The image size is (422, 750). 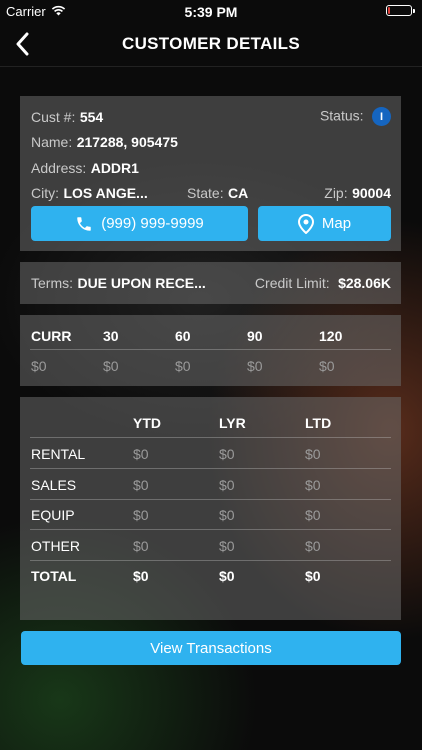 I want to click on aging-value-curr: $0, so click(x=39, y=366).